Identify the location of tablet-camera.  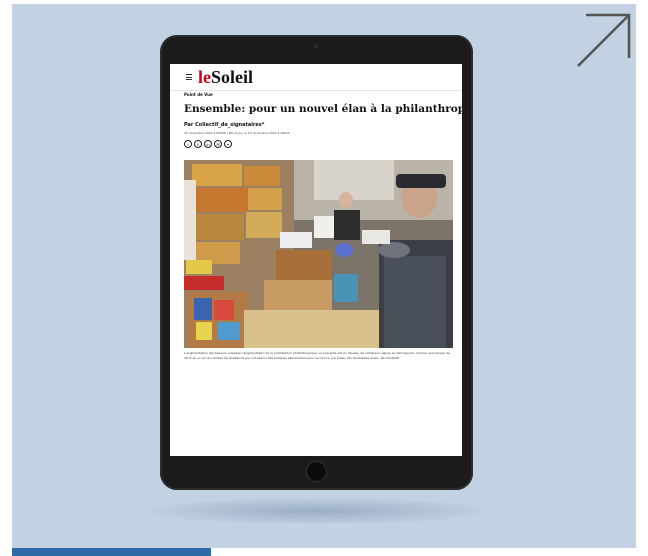
(316, 46).